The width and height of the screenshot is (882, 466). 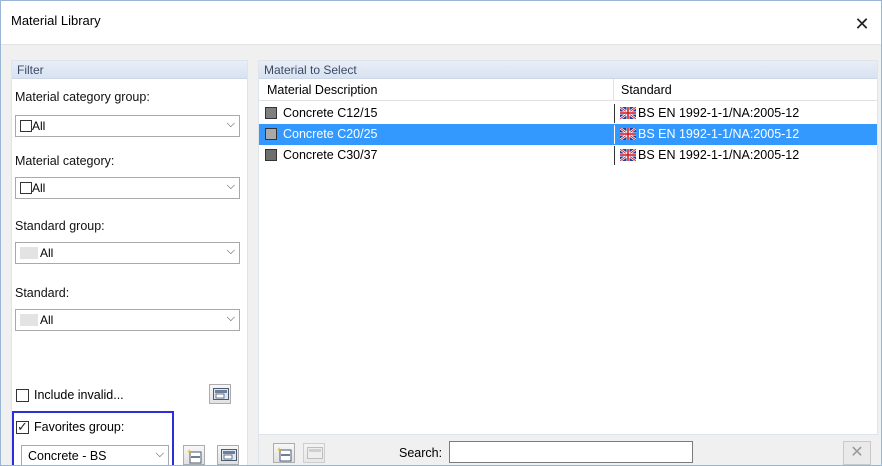 I want to click on table-header: Material Description Standard, so click(x=568, y=90).